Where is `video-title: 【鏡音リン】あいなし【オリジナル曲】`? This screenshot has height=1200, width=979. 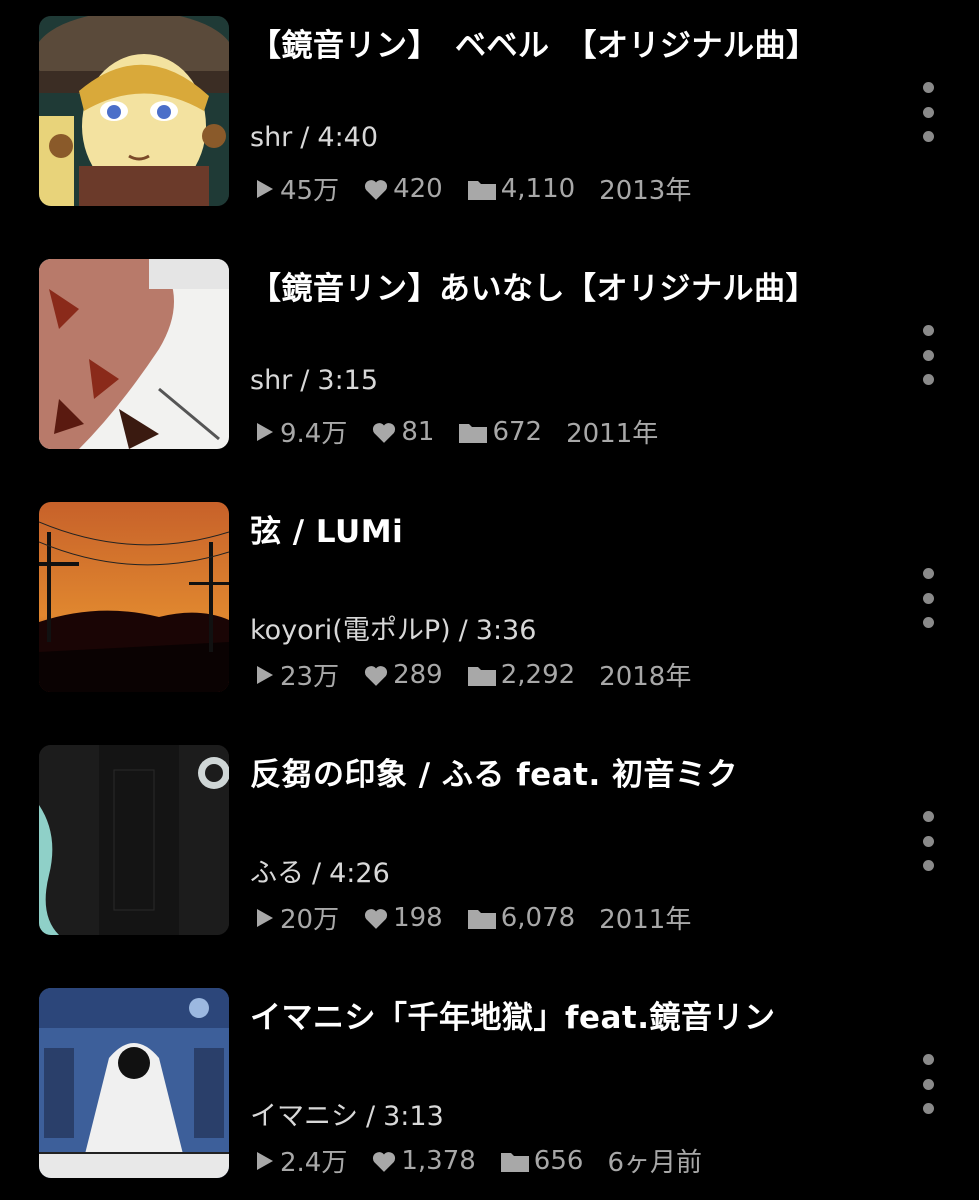 video-title: 【鏡音リン】あいなし【オリジナル曲】 is located at coordinates (580, 285).